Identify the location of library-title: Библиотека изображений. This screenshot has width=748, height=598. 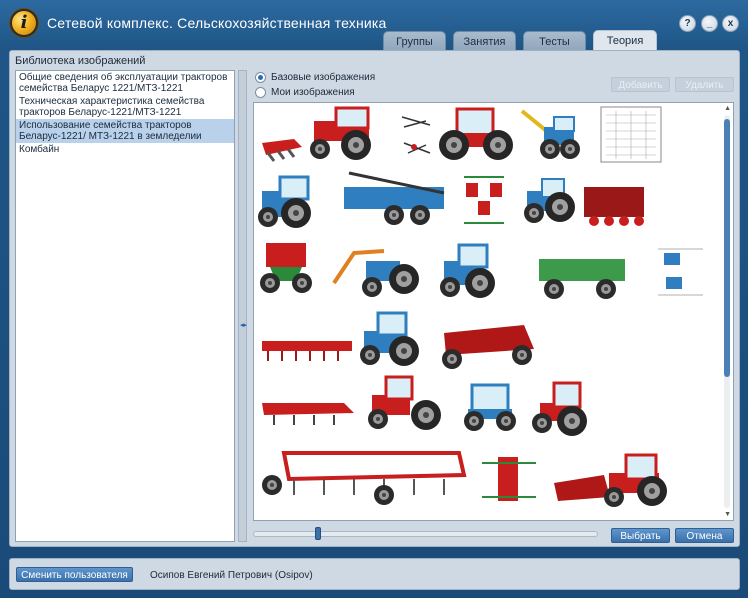
(80, 61).